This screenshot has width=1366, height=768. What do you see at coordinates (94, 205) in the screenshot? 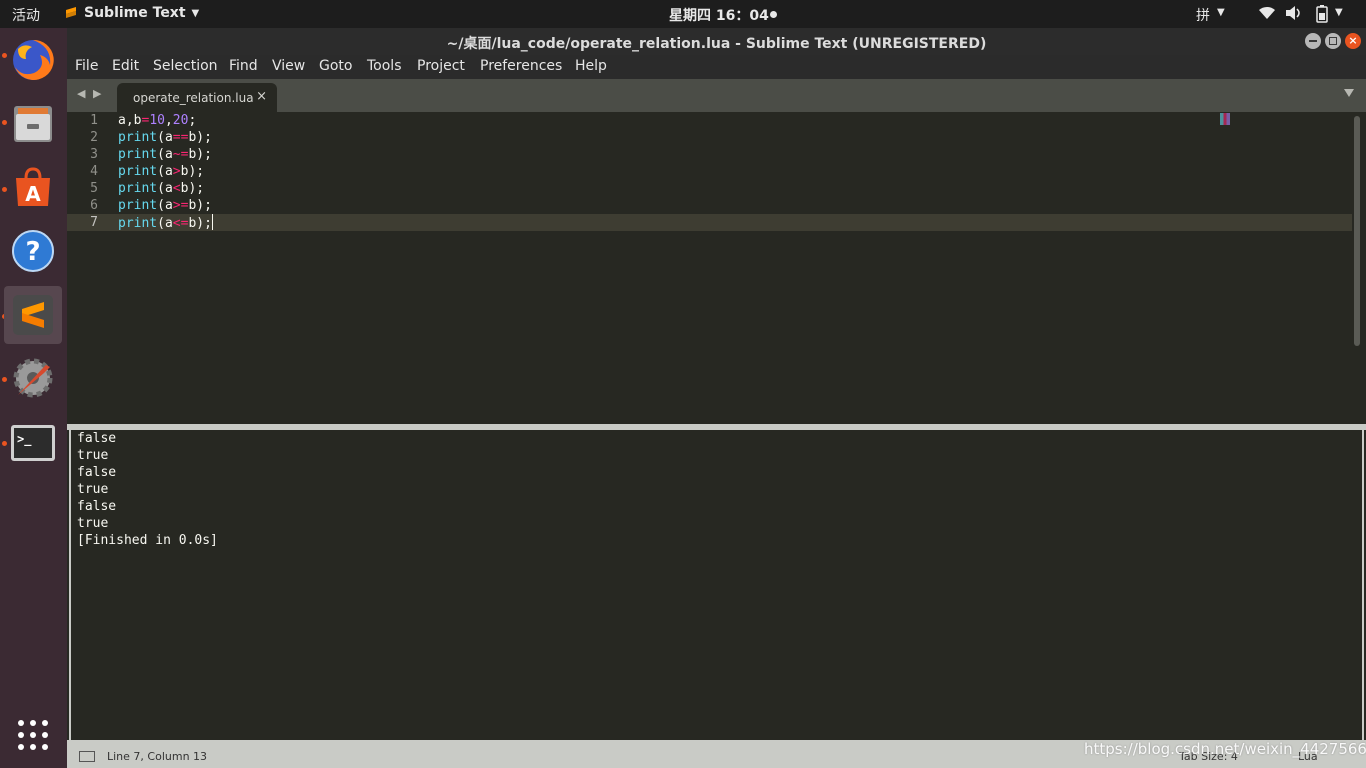
I see `line-number: 6` at bounding box center [94, 205].